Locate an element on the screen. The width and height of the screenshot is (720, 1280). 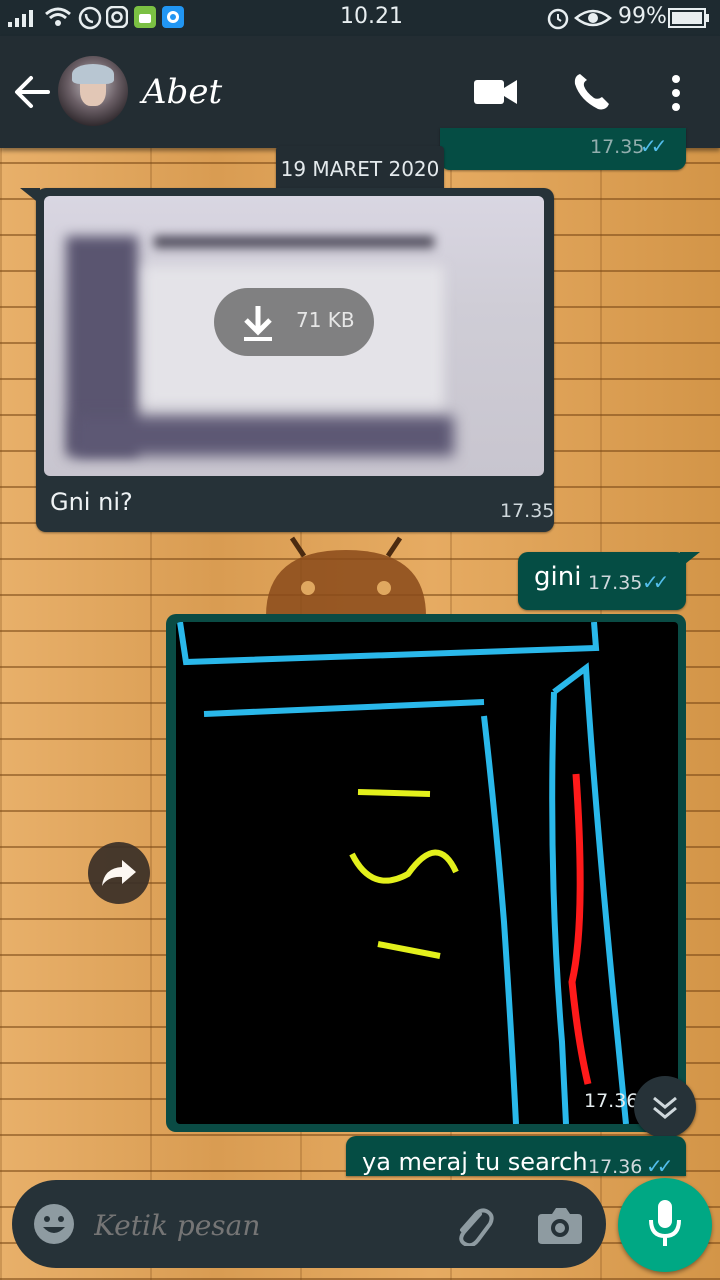
signal-icon is located at coordinates (20, 18).